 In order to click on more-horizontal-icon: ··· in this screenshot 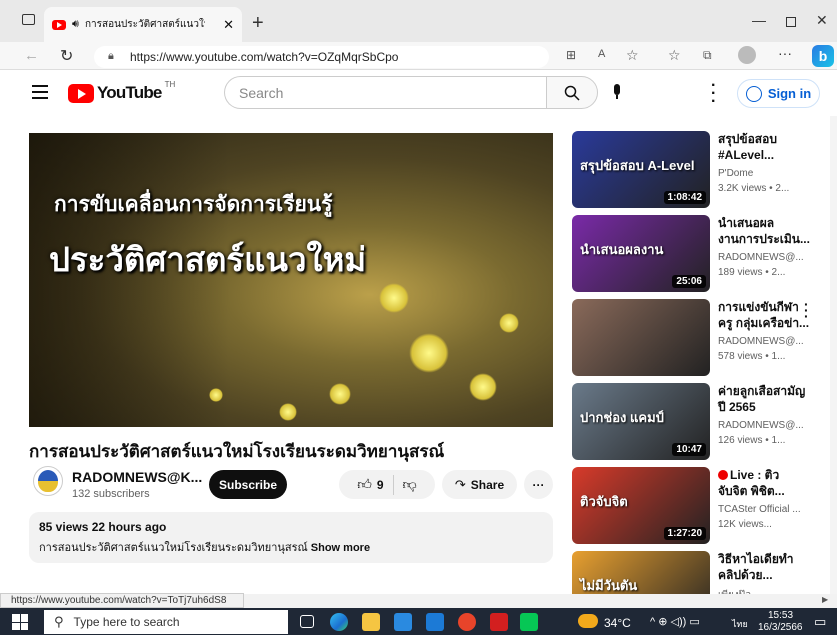, I will do `click(538, 484)`.